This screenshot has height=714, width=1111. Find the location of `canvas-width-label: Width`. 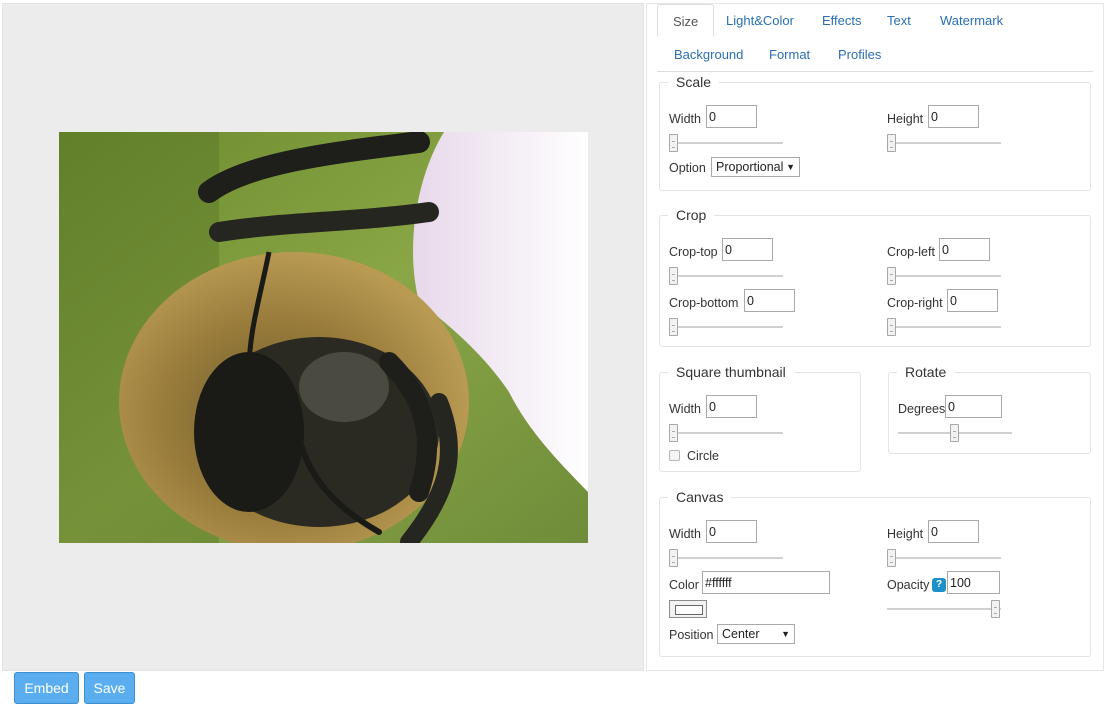

canvas-width-label: Width is located at coordinates (685, 534).